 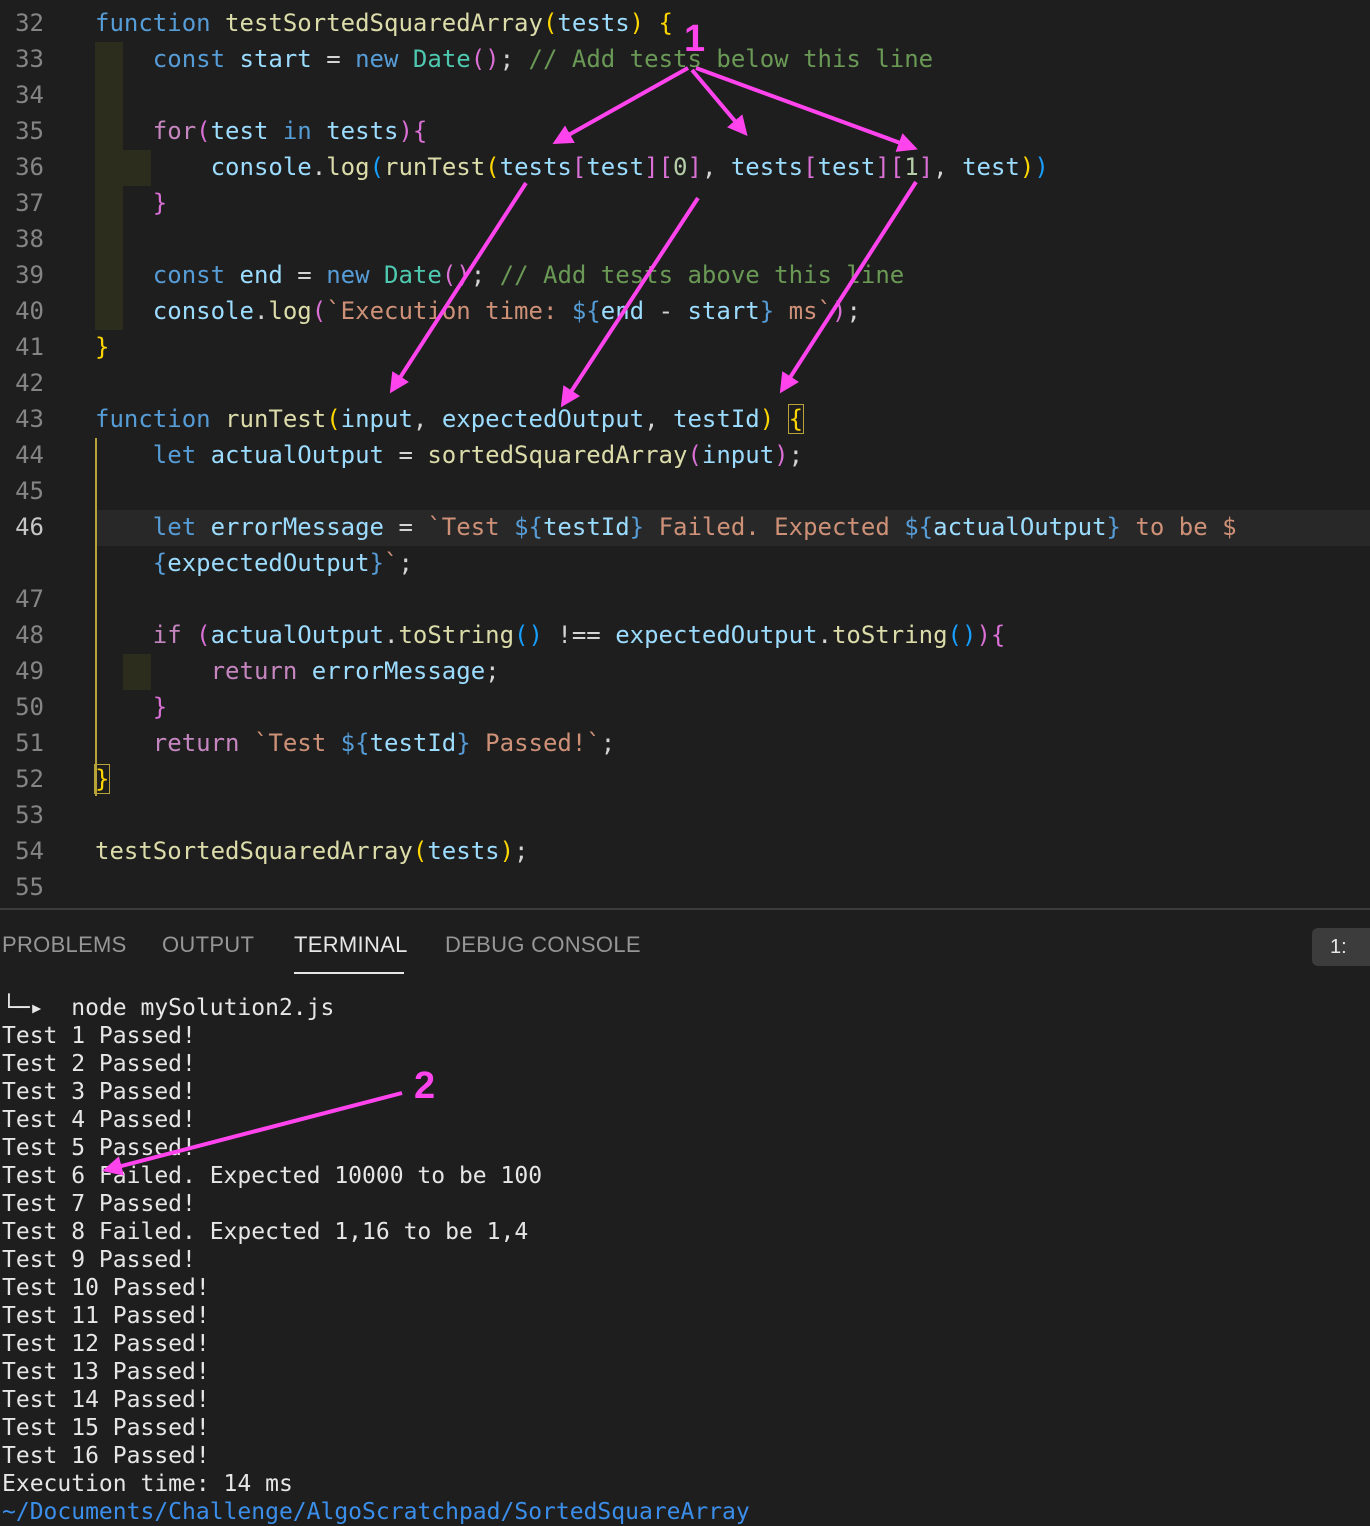 I want to click on terminal-output-line: Execution time: 14 ms, so click(x=147, y=1484).